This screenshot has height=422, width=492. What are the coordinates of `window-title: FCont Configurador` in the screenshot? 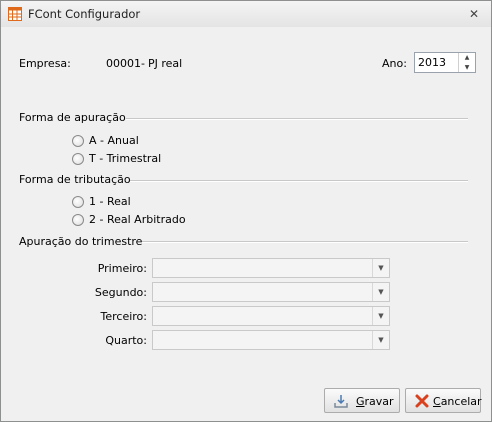 It's located at (84, 14).